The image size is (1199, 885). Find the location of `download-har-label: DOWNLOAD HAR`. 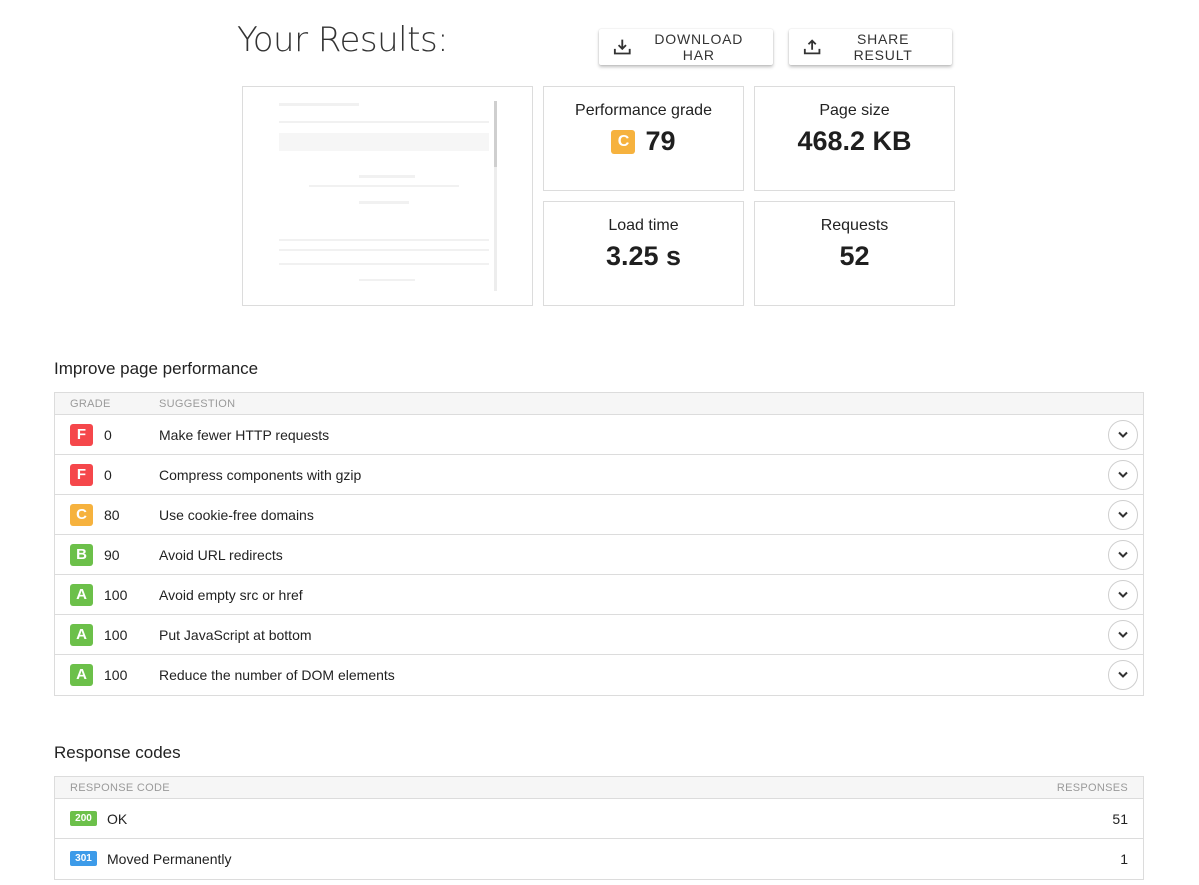

download-har-label: DOWNLOAD HAR is located at coordinates (699, 47).